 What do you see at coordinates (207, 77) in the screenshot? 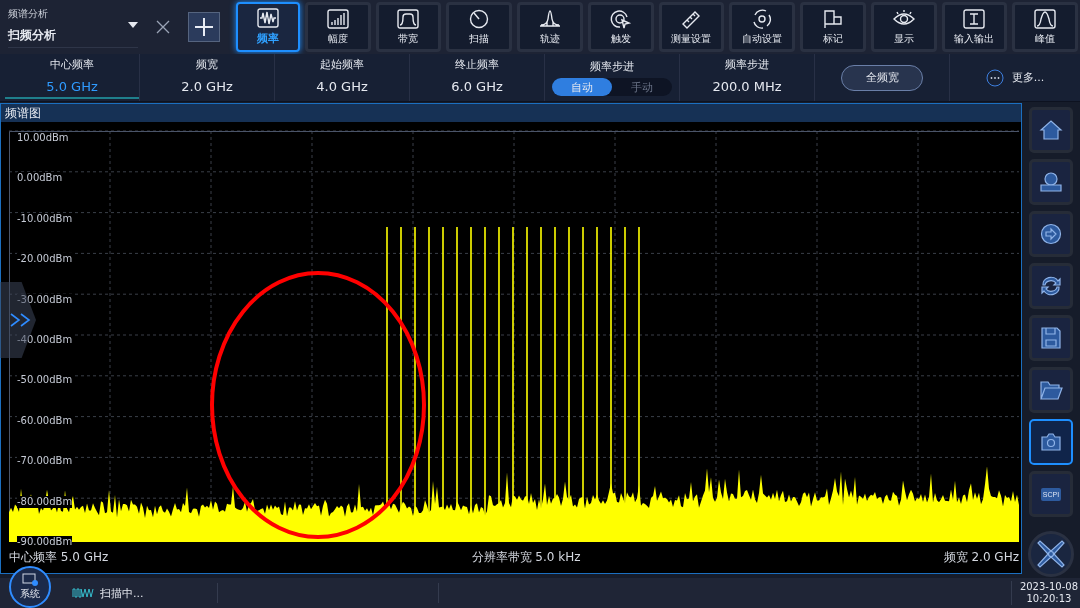
I see `parameter-field: 频宽 2.0 GHz` at bounding box center [207, 77].